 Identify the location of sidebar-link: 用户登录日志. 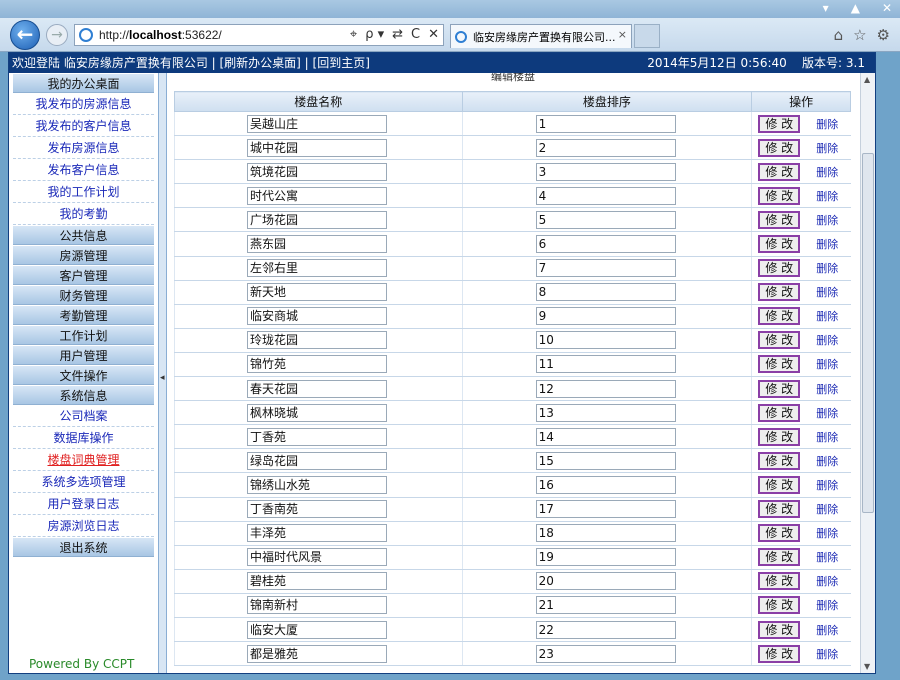
(83, 504).